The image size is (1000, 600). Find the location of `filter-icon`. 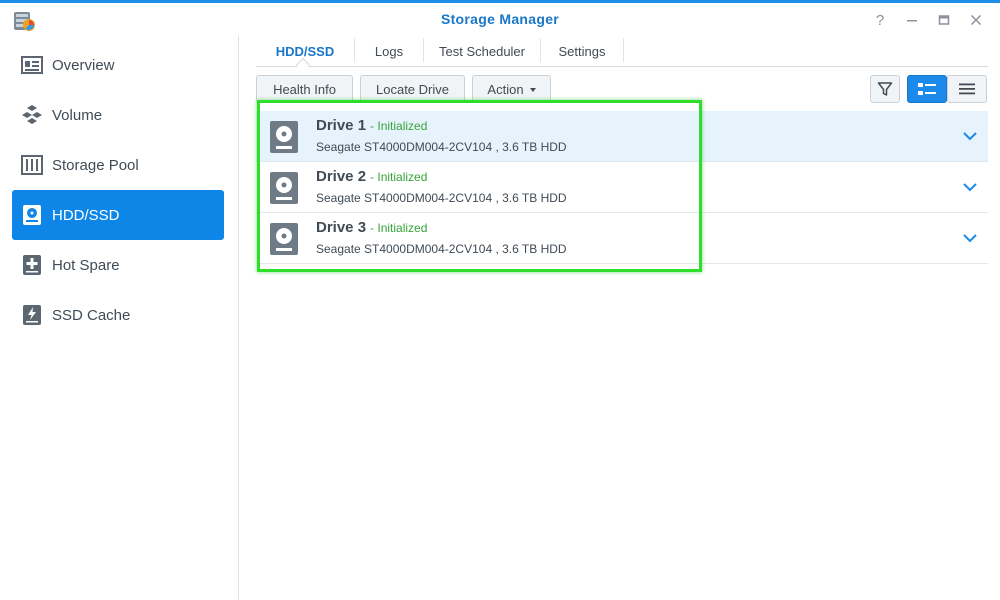

filter-icon is located at coordinates (885, 89).